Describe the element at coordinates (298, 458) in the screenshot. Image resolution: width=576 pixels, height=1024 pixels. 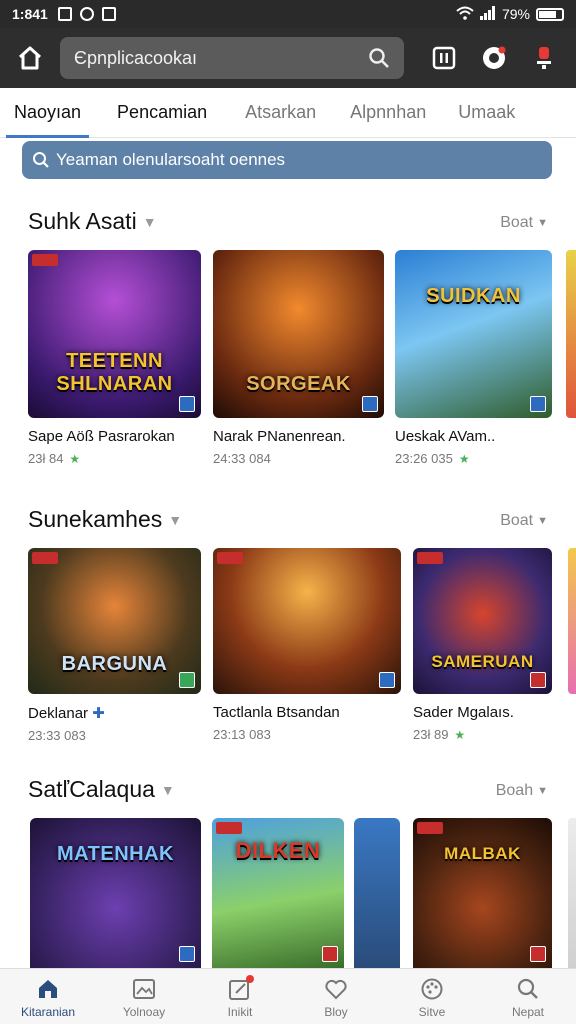
I see `game-meta: 24:33 084` at that location.